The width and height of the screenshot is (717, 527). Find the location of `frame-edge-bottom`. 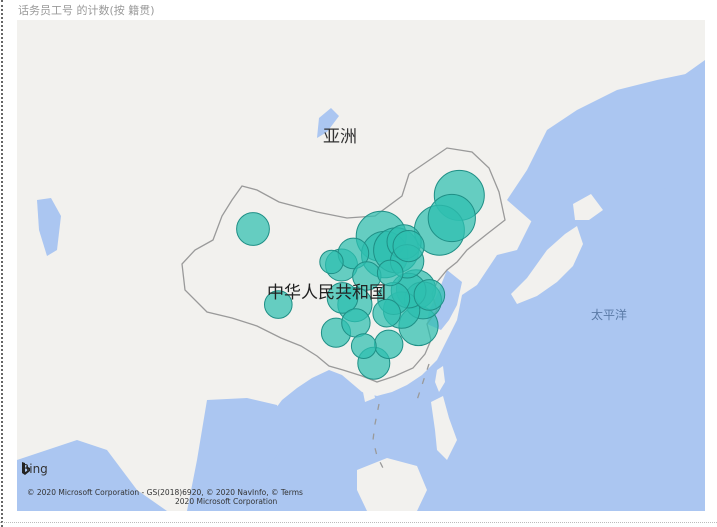

frame-edge-bottom is located at coordinates (358, 522).